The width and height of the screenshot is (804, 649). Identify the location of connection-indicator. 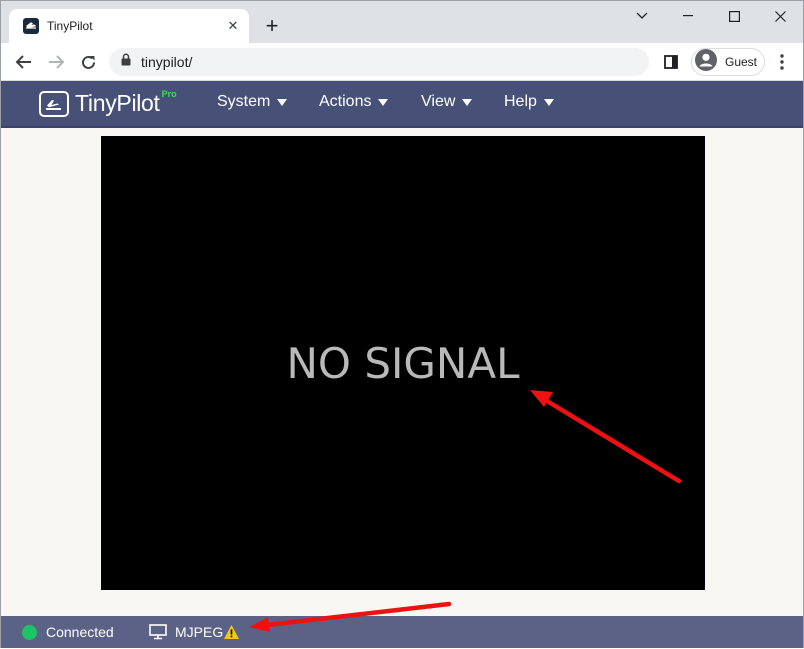
(29, 632).